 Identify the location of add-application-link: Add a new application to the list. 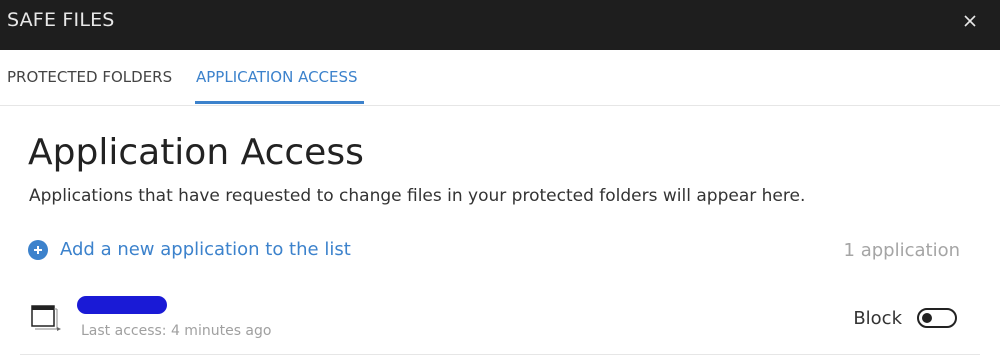
(189, 249).